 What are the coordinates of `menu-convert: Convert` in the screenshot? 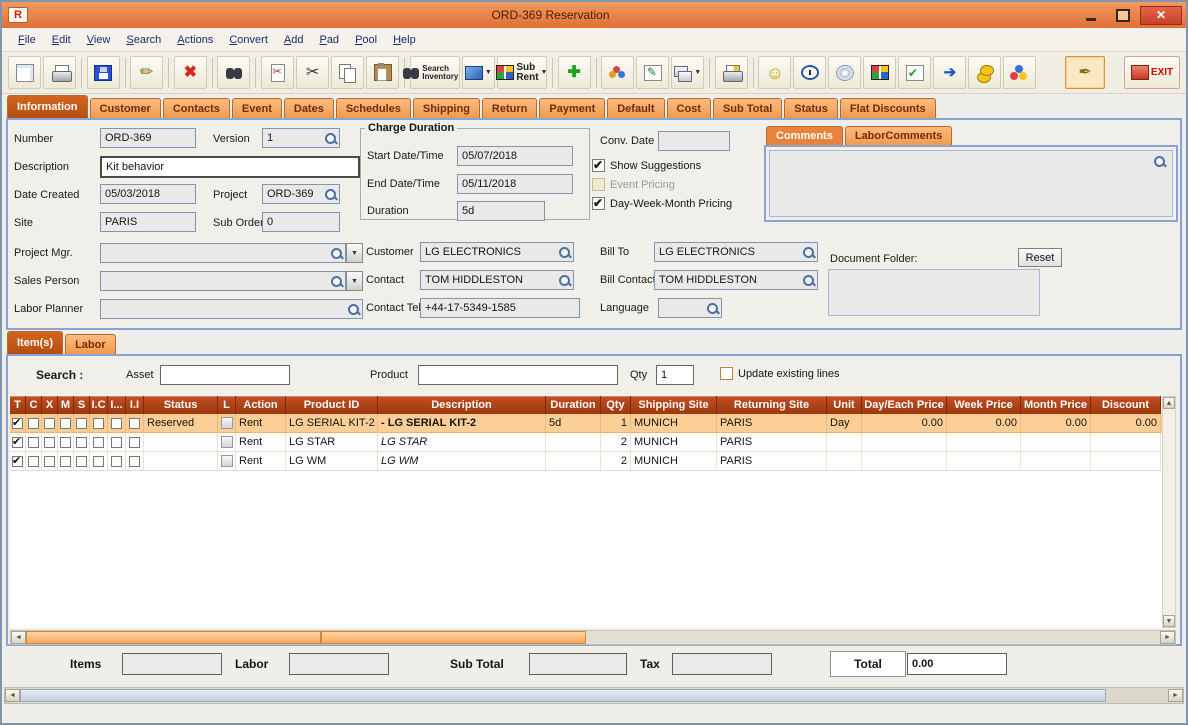 It's located at (248, 40).